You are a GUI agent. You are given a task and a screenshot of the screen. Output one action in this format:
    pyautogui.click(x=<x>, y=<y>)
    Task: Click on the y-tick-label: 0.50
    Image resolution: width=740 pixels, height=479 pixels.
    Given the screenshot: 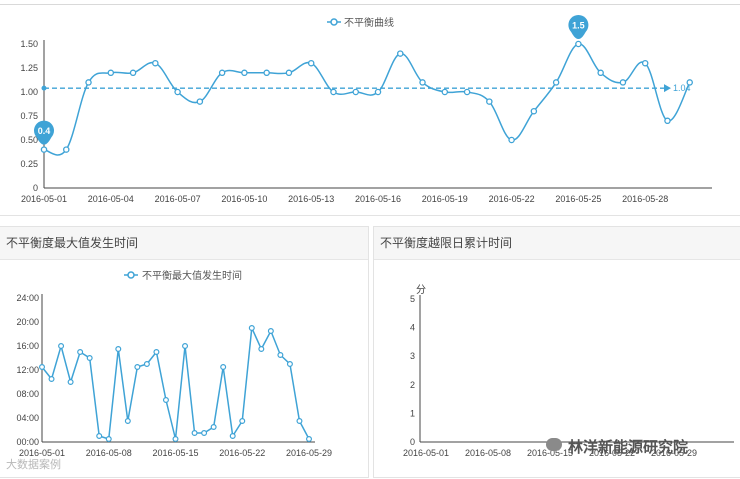 What is the action you would take?
    pyautogui.click(x=29, y=140)
    